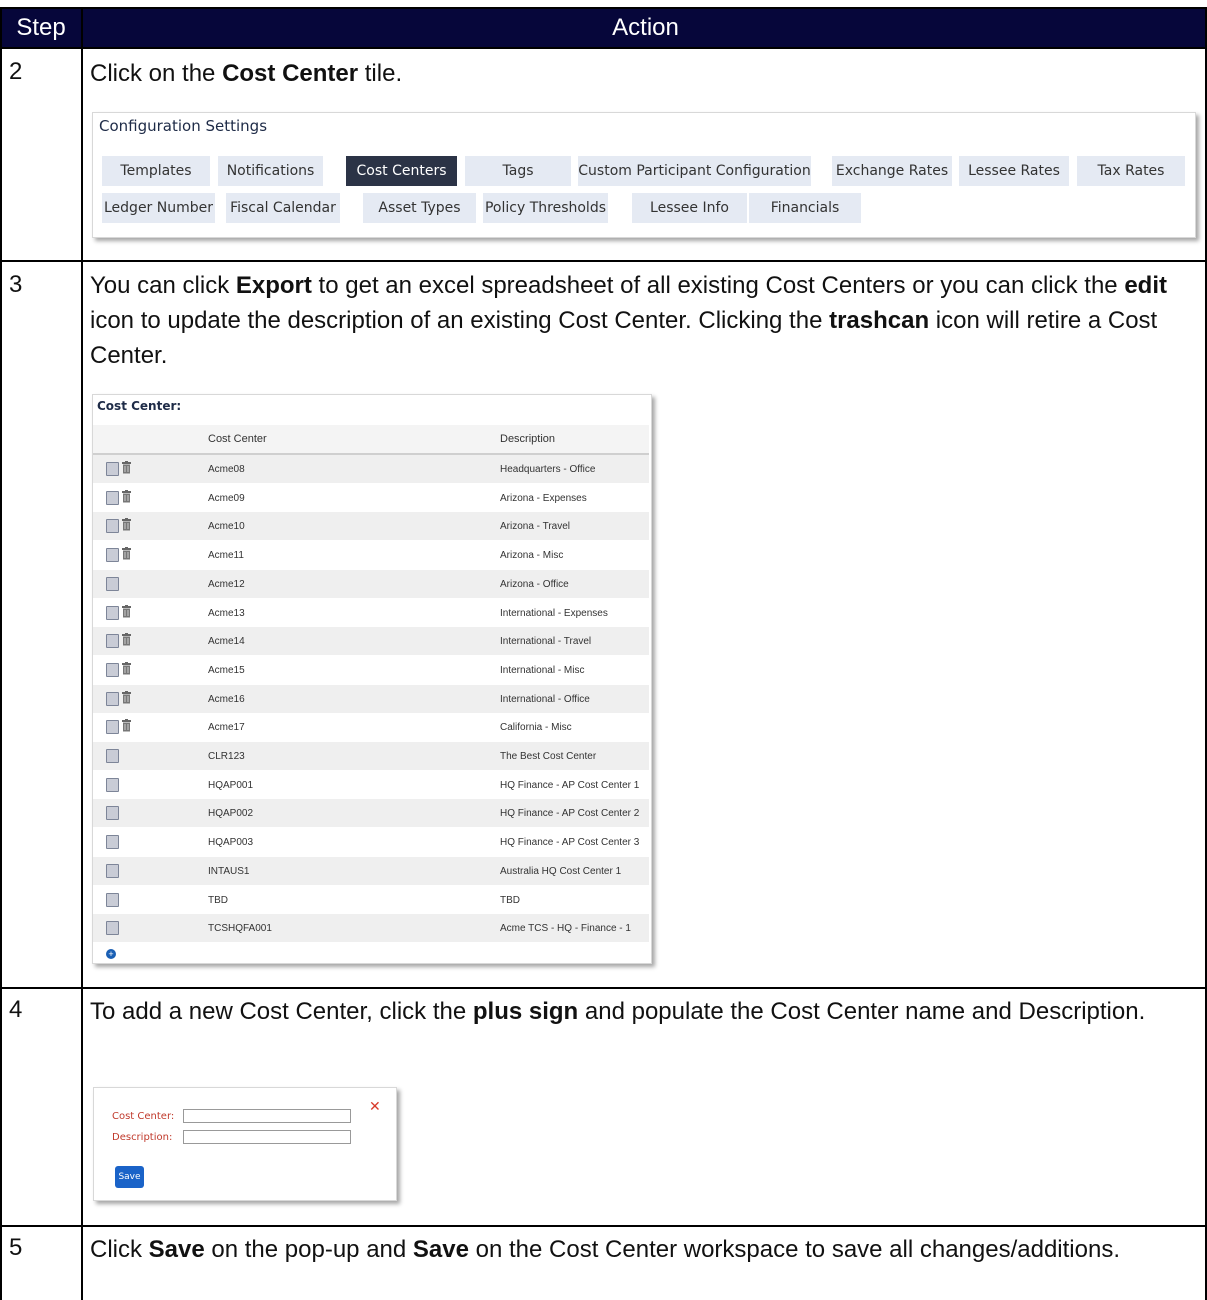  I want to click on cost-center-description: HQ Finance - AP Cost Center 3, so click(570, 843).